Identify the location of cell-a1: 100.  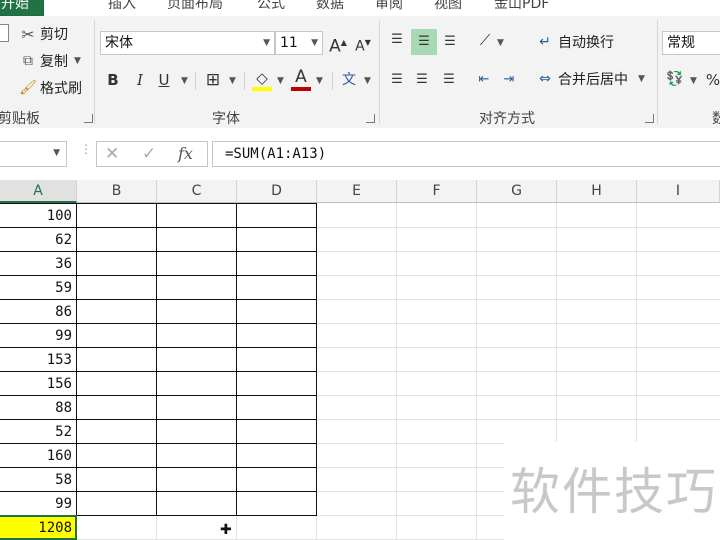
(36, 216).